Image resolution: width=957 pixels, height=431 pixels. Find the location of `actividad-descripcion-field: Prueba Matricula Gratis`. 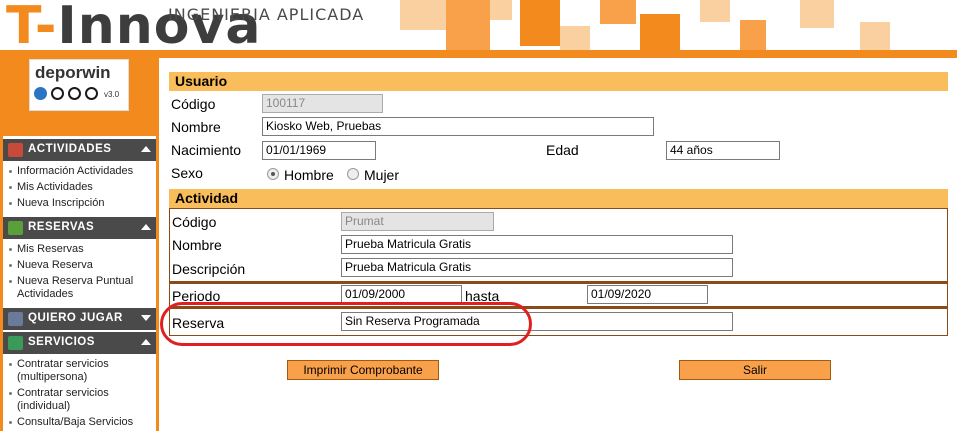

actividad-descripcion-field: Prueba Matricula Gratis is located at coordinates (537, 267).